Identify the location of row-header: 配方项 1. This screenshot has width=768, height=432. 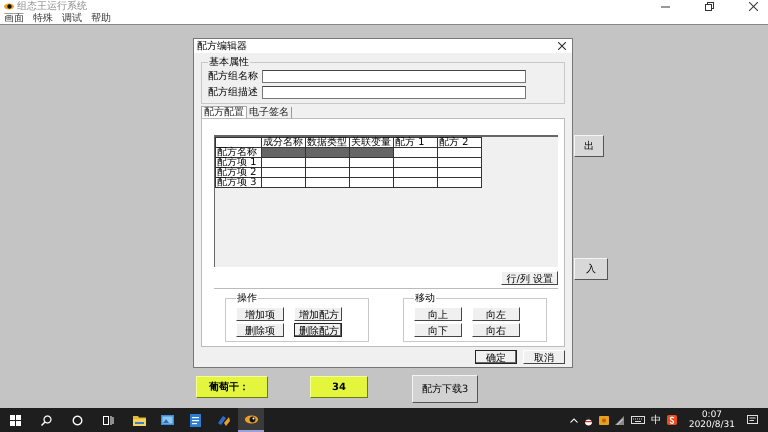
(239, 163).